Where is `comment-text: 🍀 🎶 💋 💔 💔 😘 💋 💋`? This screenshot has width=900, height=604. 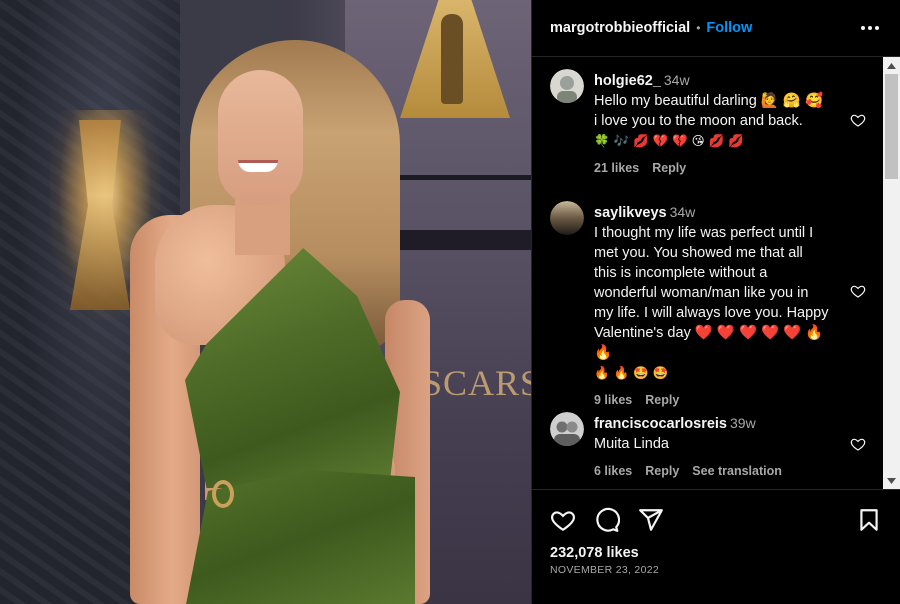 comment-text: 🍀 🎶 💋 💔 💔 😘 💋 💋 is located at coordinates (669, 140).